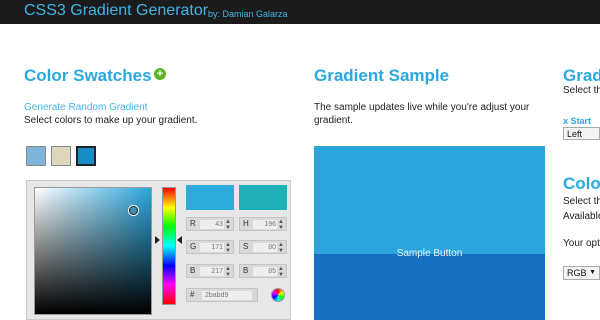 The height and width of the screenshot is (320, 600). Describe the element at coordinates (111, 120) in the screenshot. I see `swatches-instruction: Select colors to make up your gradient.` at that location.